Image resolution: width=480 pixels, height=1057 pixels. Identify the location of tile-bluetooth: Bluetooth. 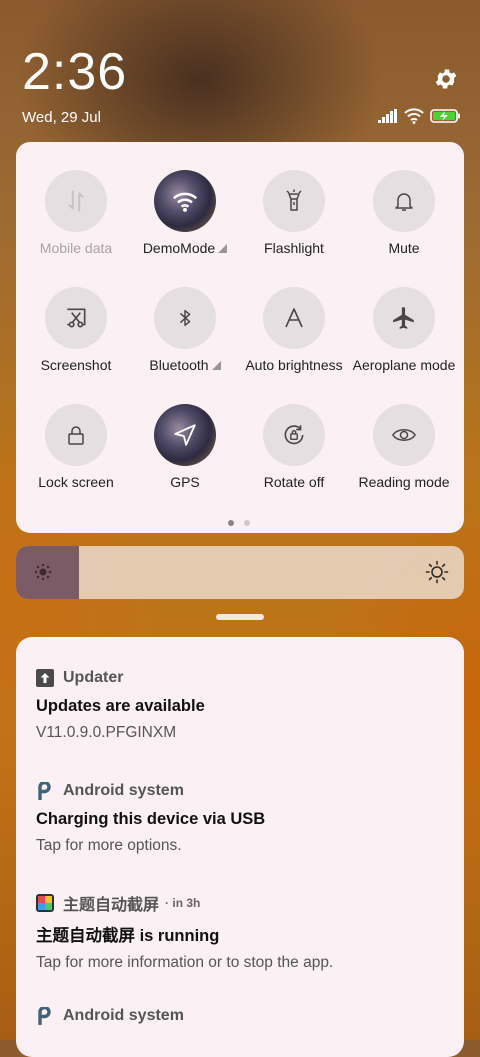
(185, 330).